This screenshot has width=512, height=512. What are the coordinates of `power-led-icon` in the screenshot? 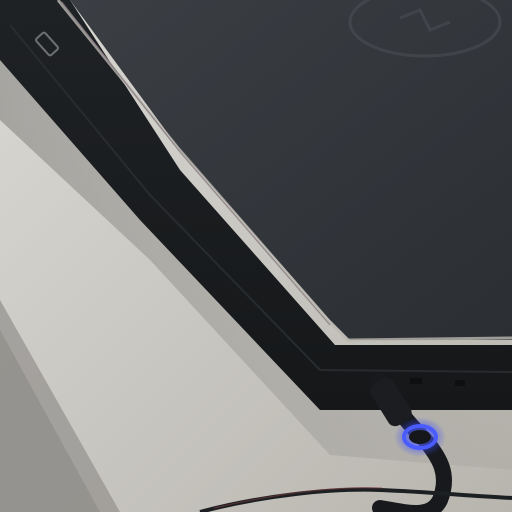 It's located at (420, 437).